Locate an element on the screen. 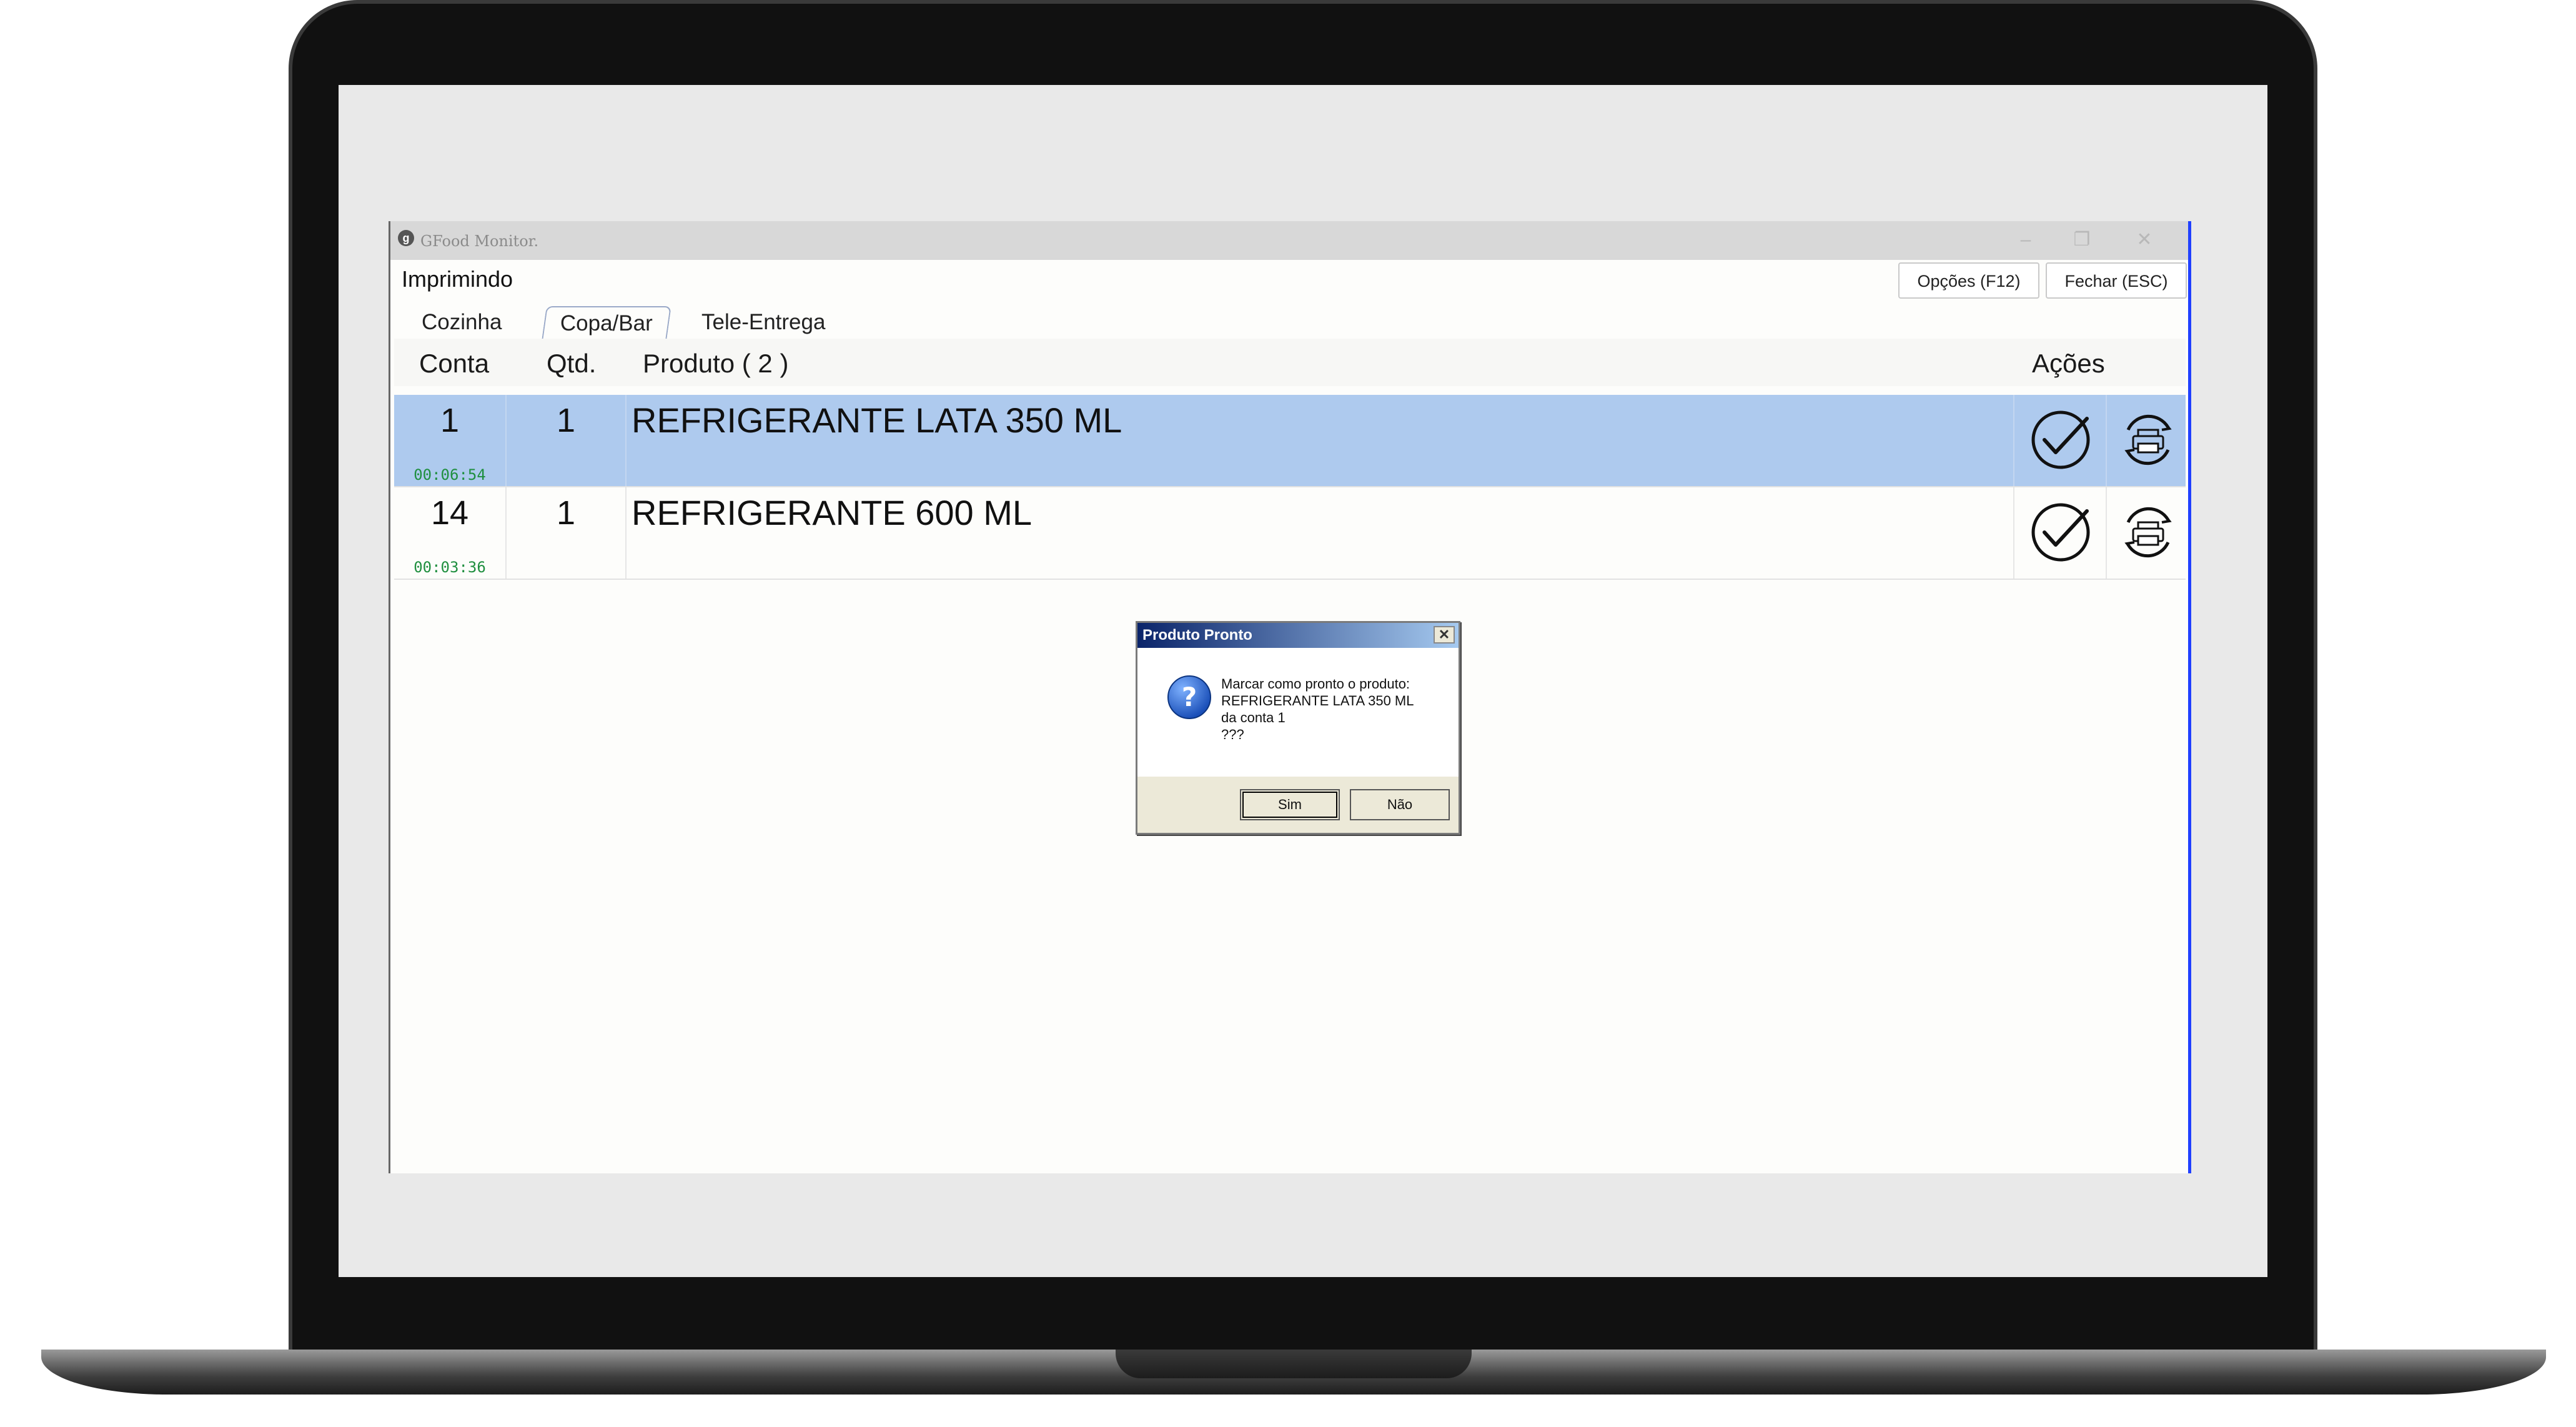 The width and height of the screenshot is (2576, 1427). header-produto: Produto ( 2 ) is located at coordinates (716, 363).